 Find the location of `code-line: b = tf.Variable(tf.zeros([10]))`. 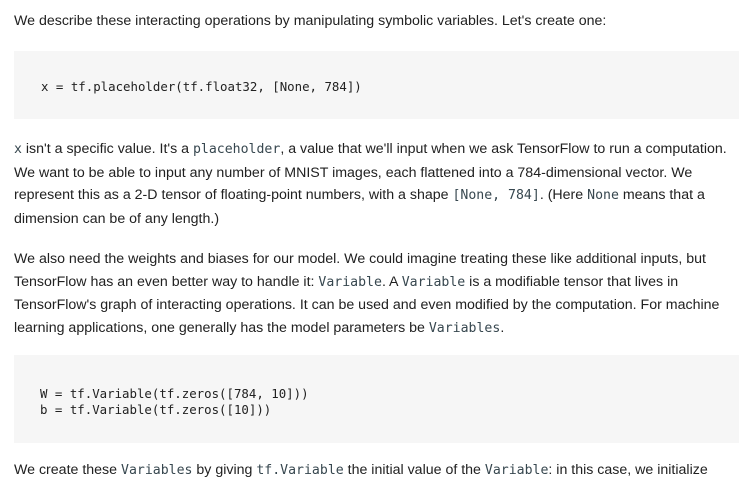

code-line: b = tf.Variable(tf.zeros([10])) is located at coordinates (156, 409).